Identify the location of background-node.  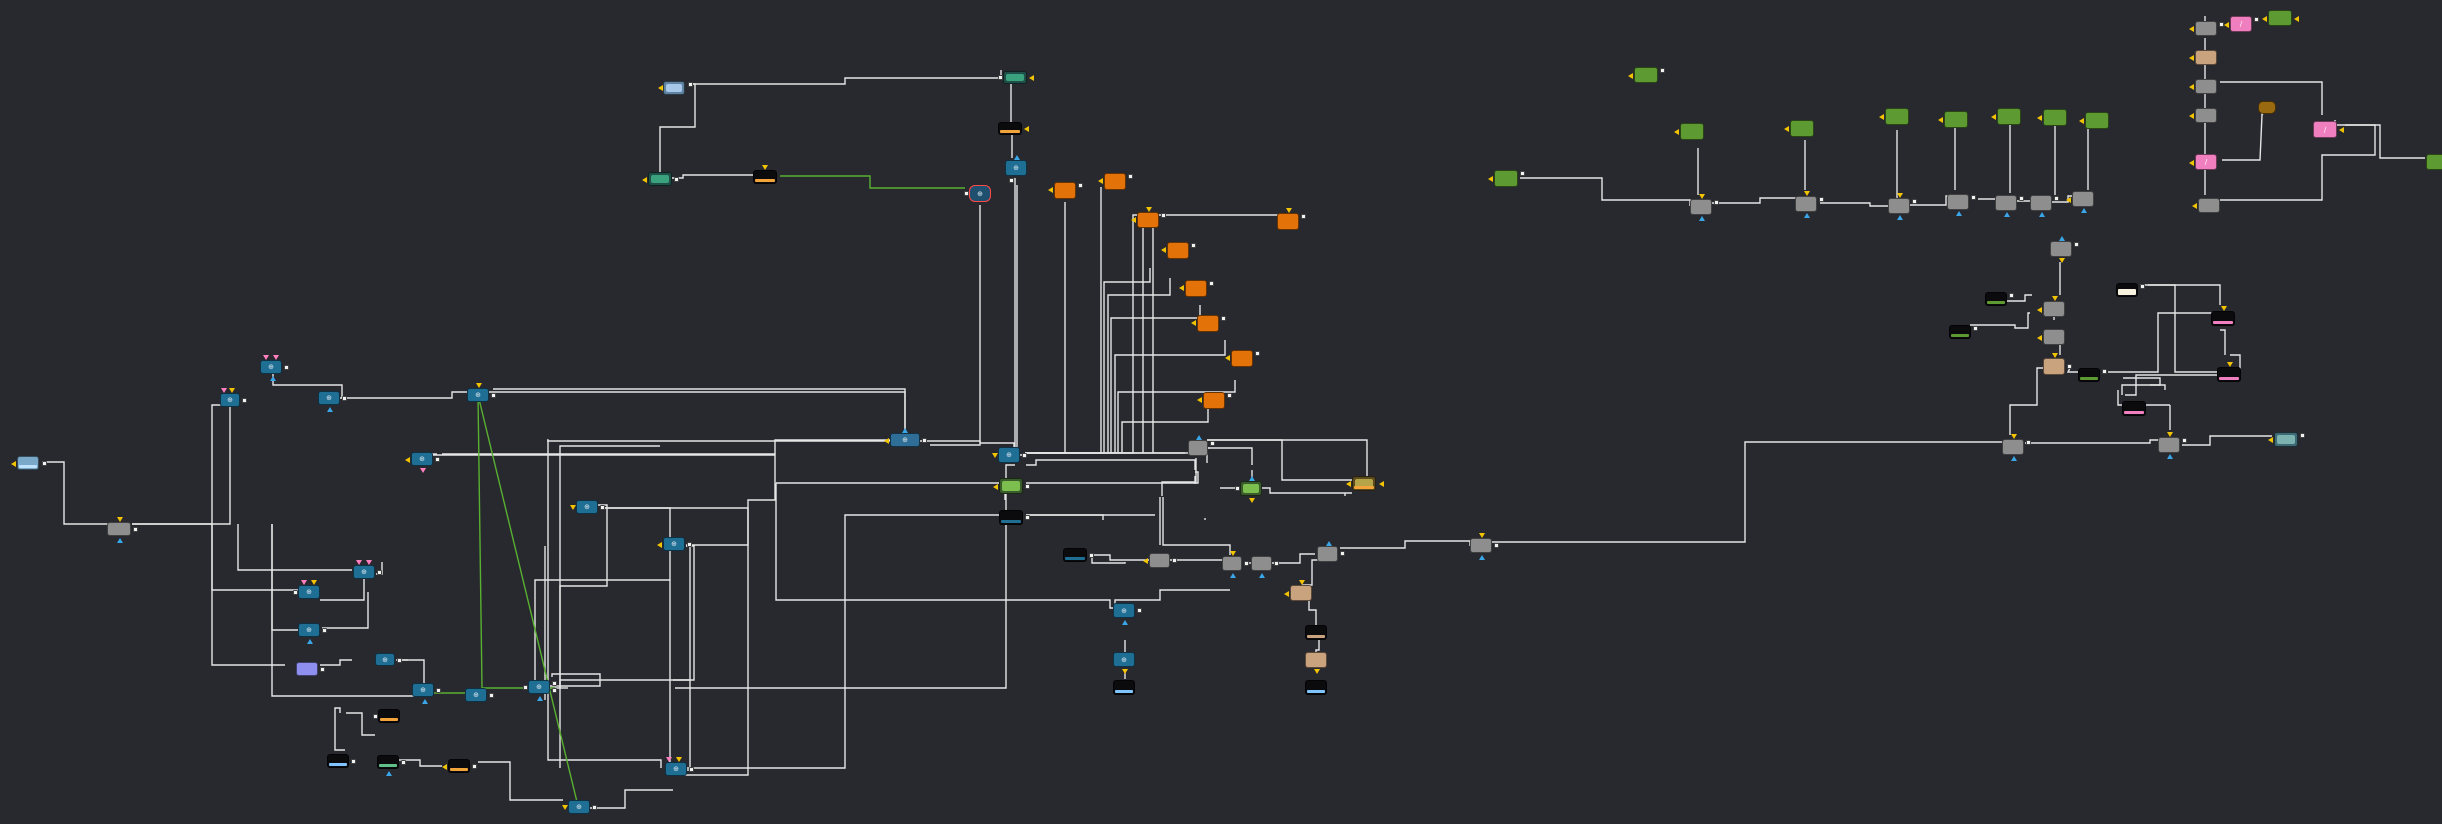
(310, 669).